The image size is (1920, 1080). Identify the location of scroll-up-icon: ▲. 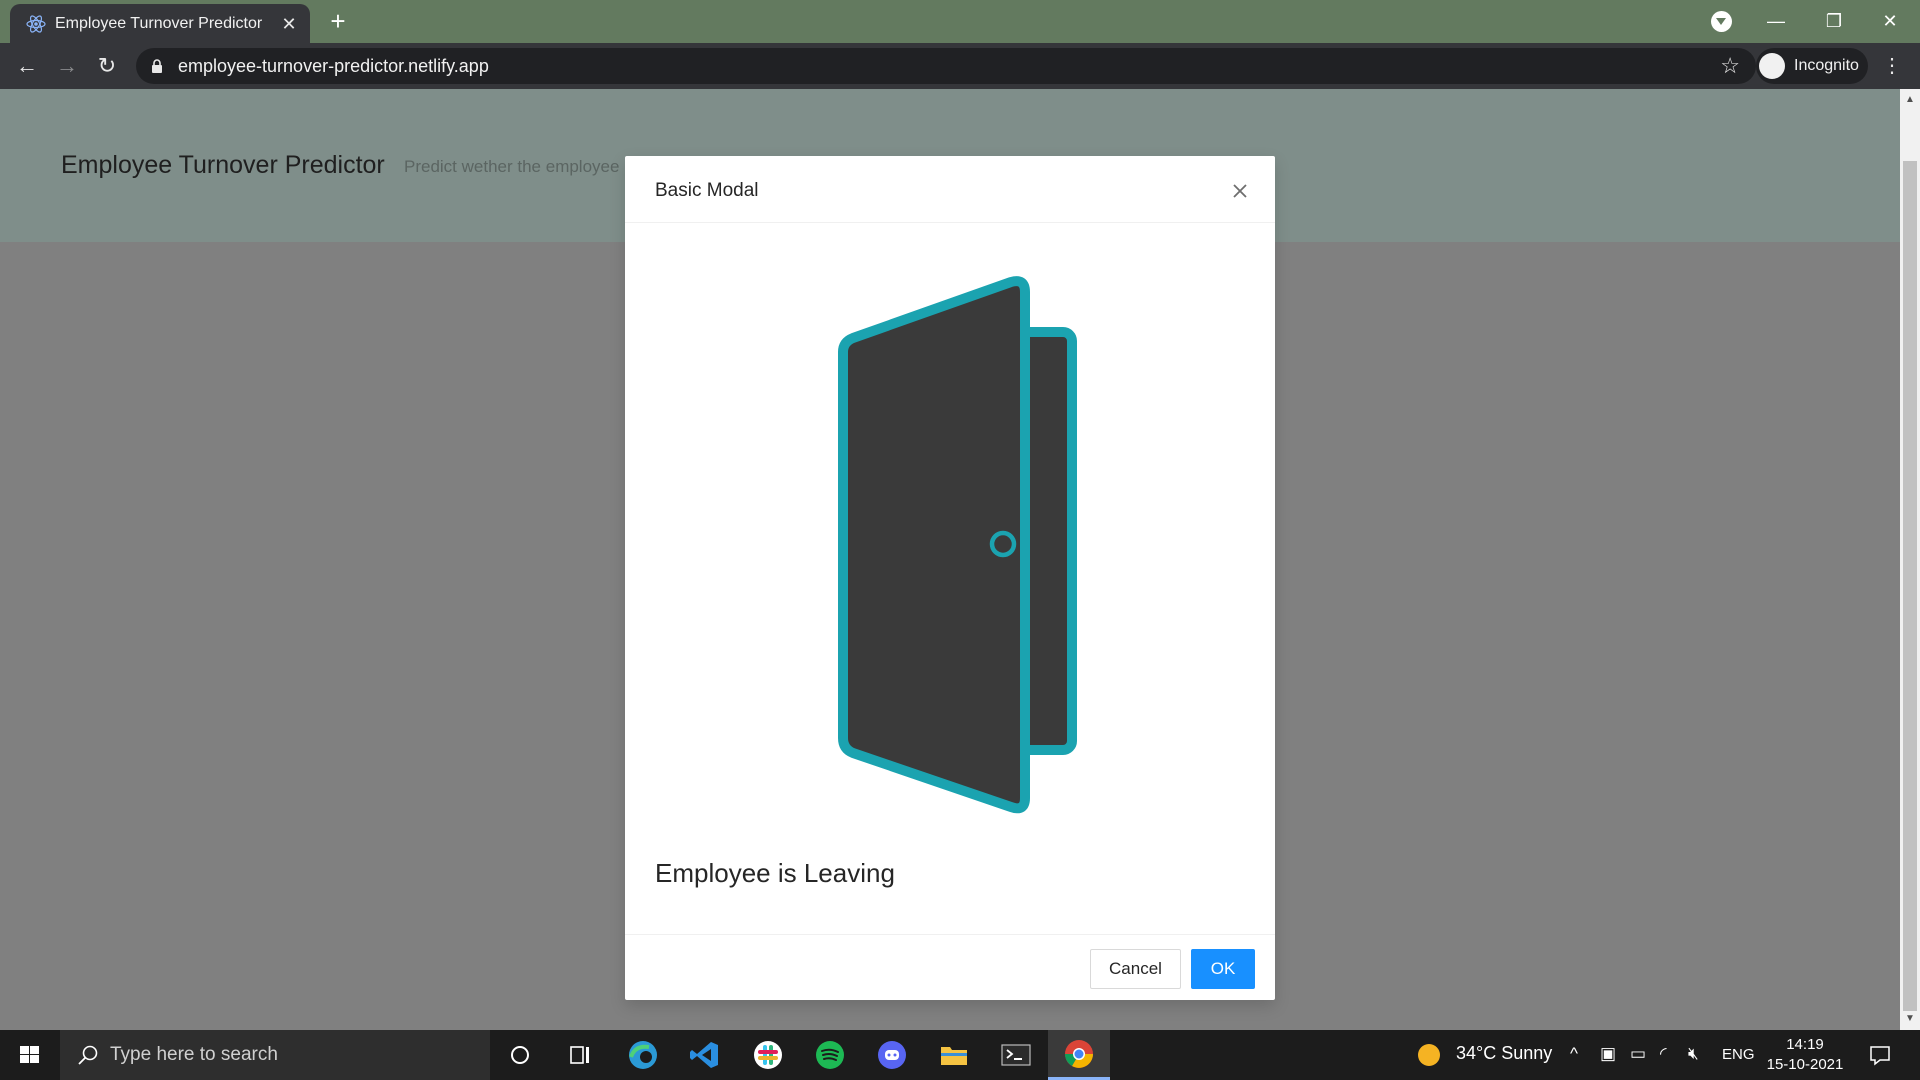
(1910, 100).